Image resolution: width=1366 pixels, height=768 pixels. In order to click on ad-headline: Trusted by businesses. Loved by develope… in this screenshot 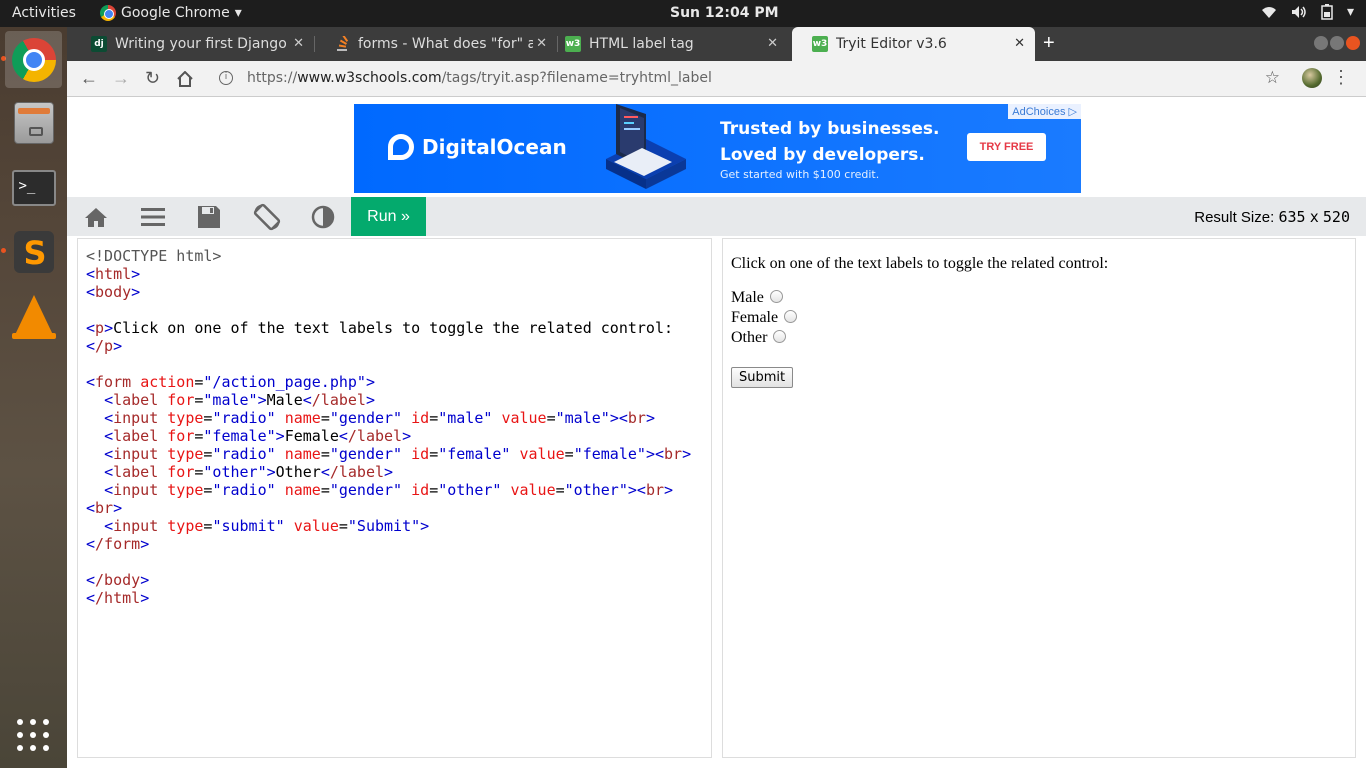, I will do `click(829, 142)`.